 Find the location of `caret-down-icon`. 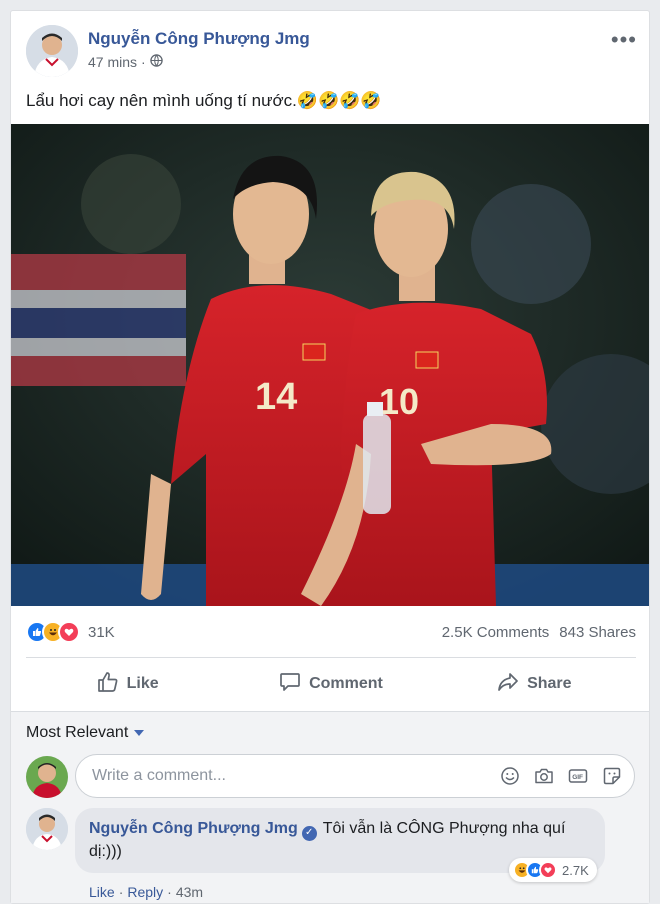

caret-down-icon is located at coordinates (139, 733).